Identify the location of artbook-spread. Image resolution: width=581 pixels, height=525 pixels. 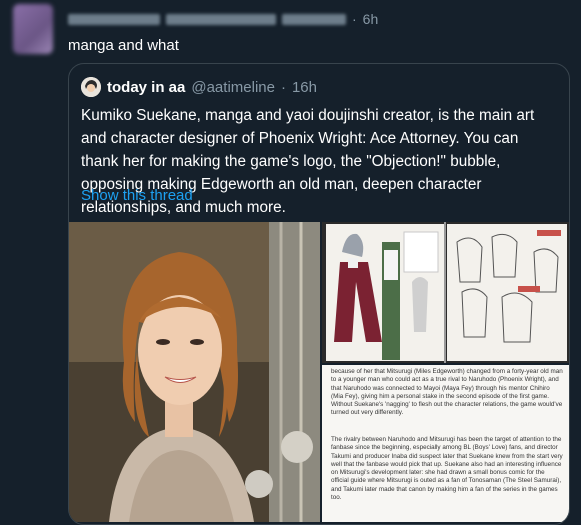
(445, 292).